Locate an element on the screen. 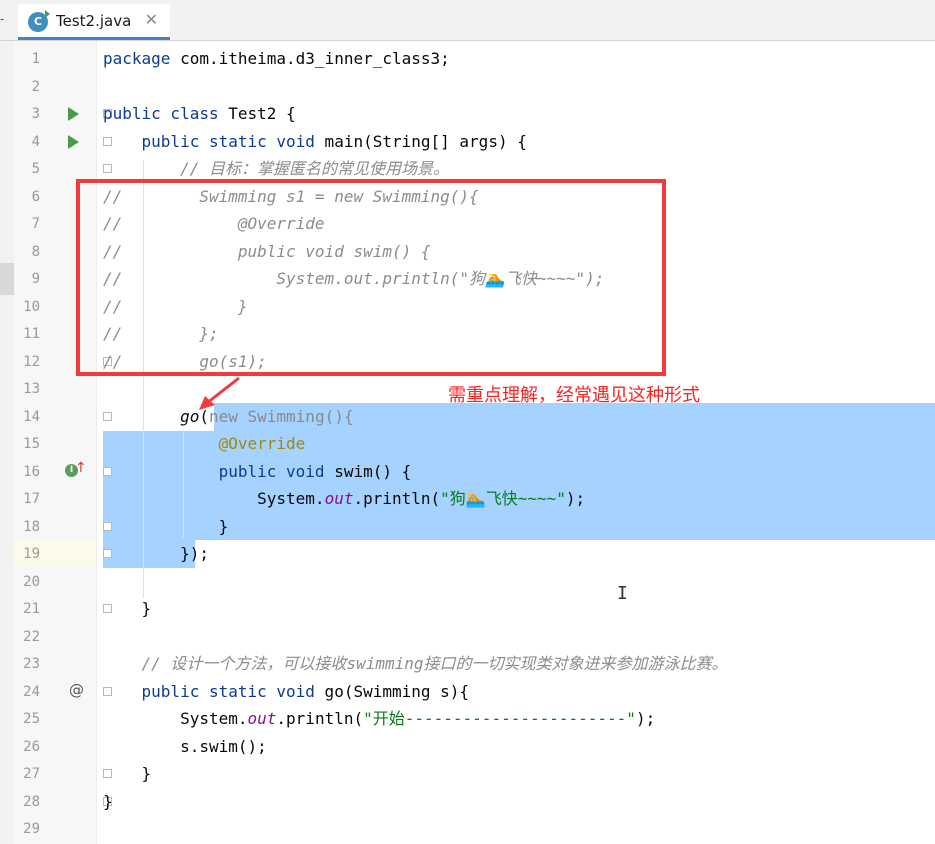  tab-filename: Test2.java is located at coordinates (94, 21).